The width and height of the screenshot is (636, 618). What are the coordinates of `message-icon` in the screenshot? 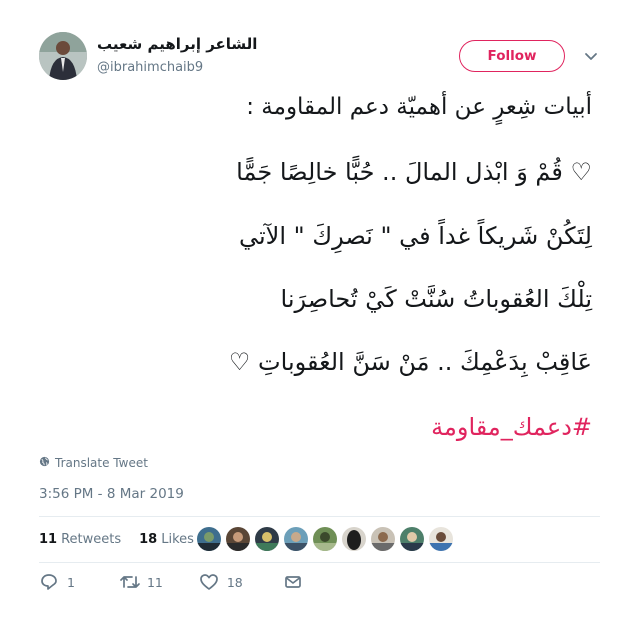 It's located at (293, 582).